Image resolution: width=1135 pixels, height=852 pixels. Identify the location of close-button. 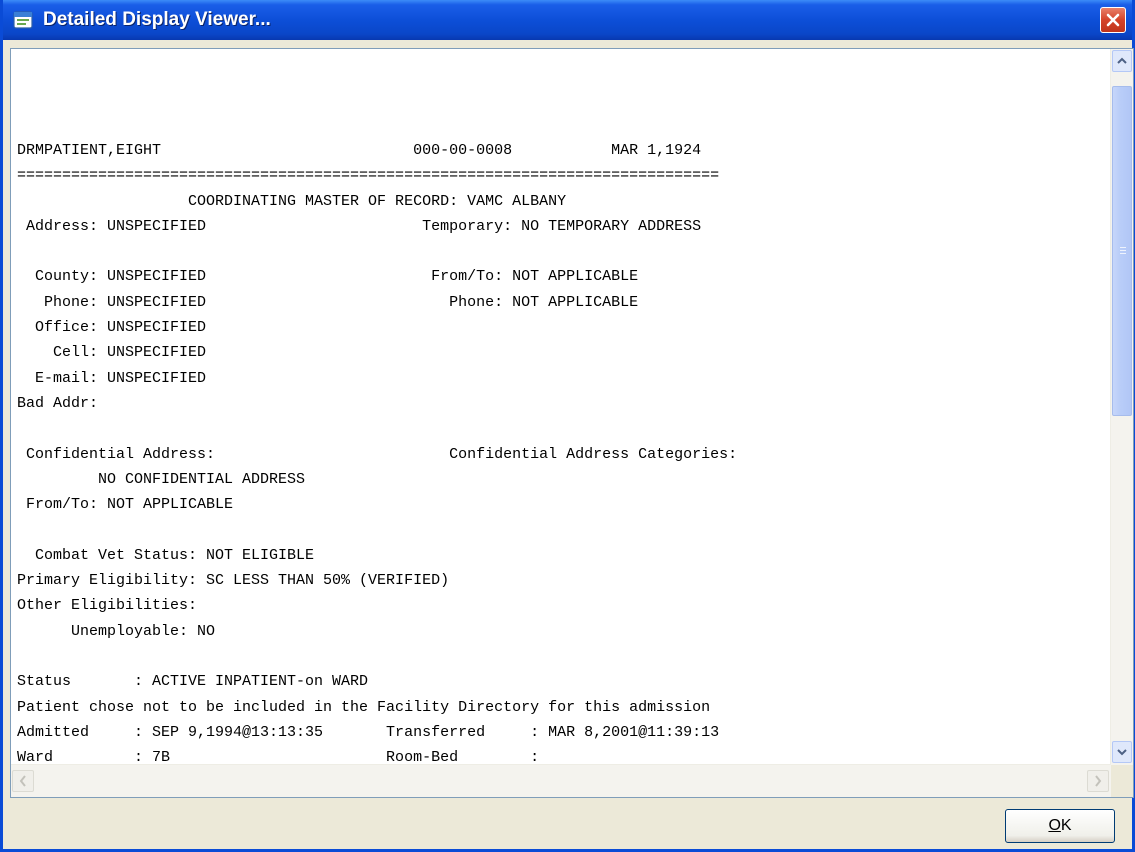
(1113, 20).